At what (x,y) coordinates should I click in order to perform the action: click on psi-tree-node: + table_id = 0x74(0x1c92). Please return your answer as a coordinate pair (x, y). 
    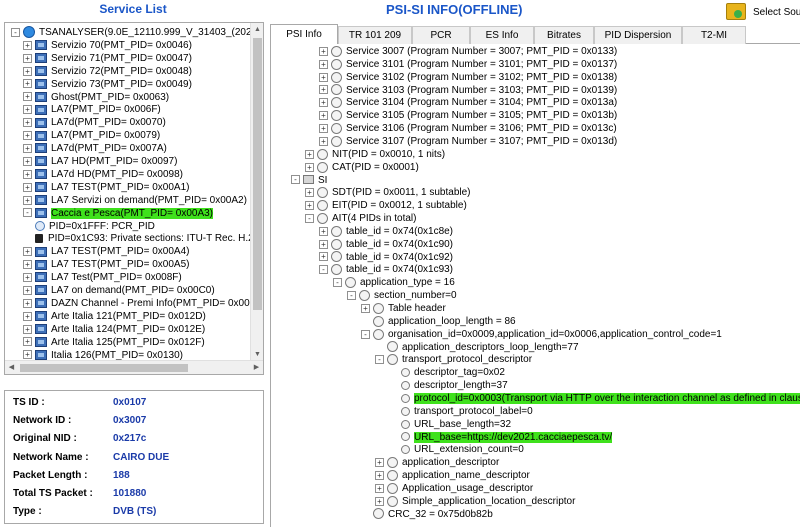
    Looking at the image, I should click on (386, 257).